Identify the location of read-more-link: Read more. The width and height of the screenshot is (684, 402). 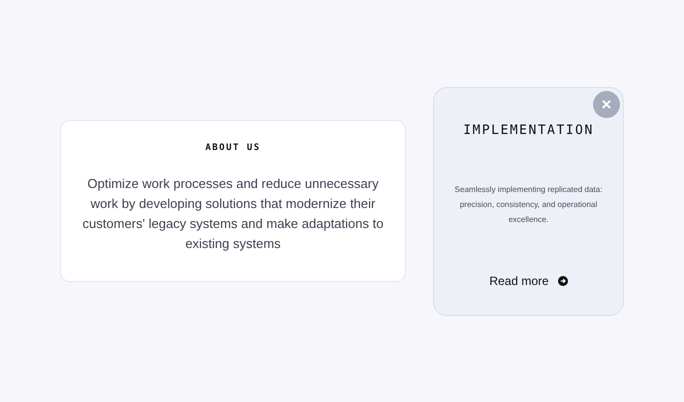
(528, 281).